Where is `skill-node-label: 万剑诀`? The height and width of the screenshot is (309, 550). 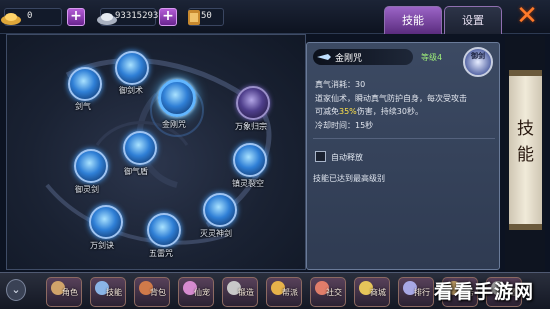 skill-node-label: 万剑诀 is located at coordinates (102, 245).